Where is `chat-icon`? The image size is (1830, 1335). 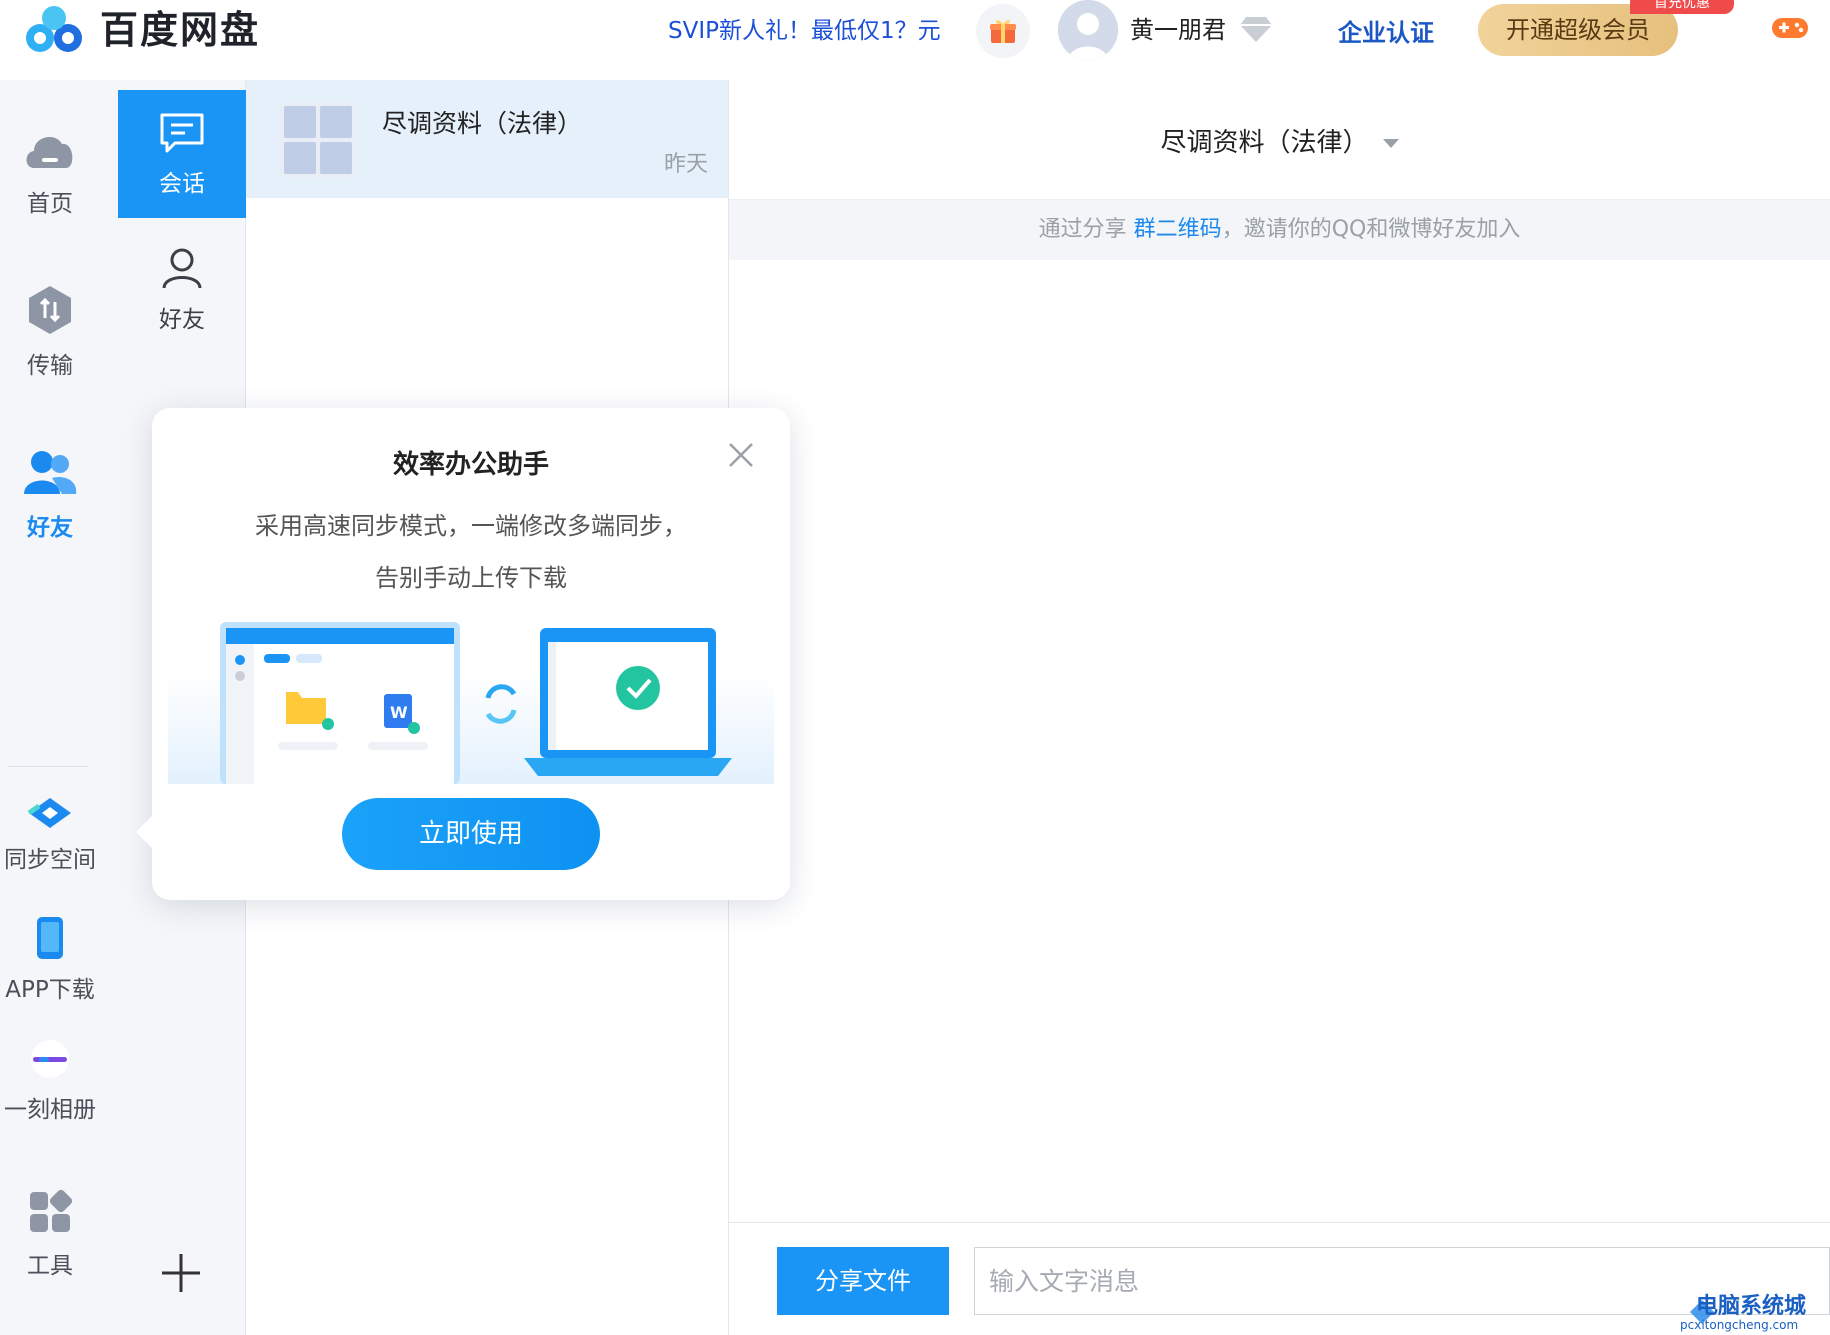
chat-icon is located at coordinates (182, 133).